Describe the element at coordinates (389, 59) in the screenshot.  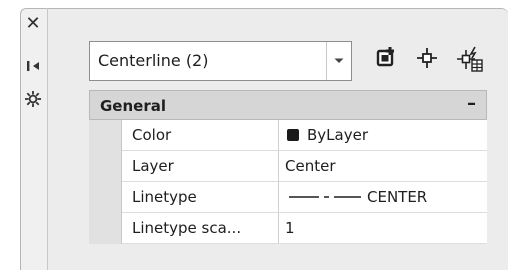
I see `toggle-pickadd-icon` at that location.